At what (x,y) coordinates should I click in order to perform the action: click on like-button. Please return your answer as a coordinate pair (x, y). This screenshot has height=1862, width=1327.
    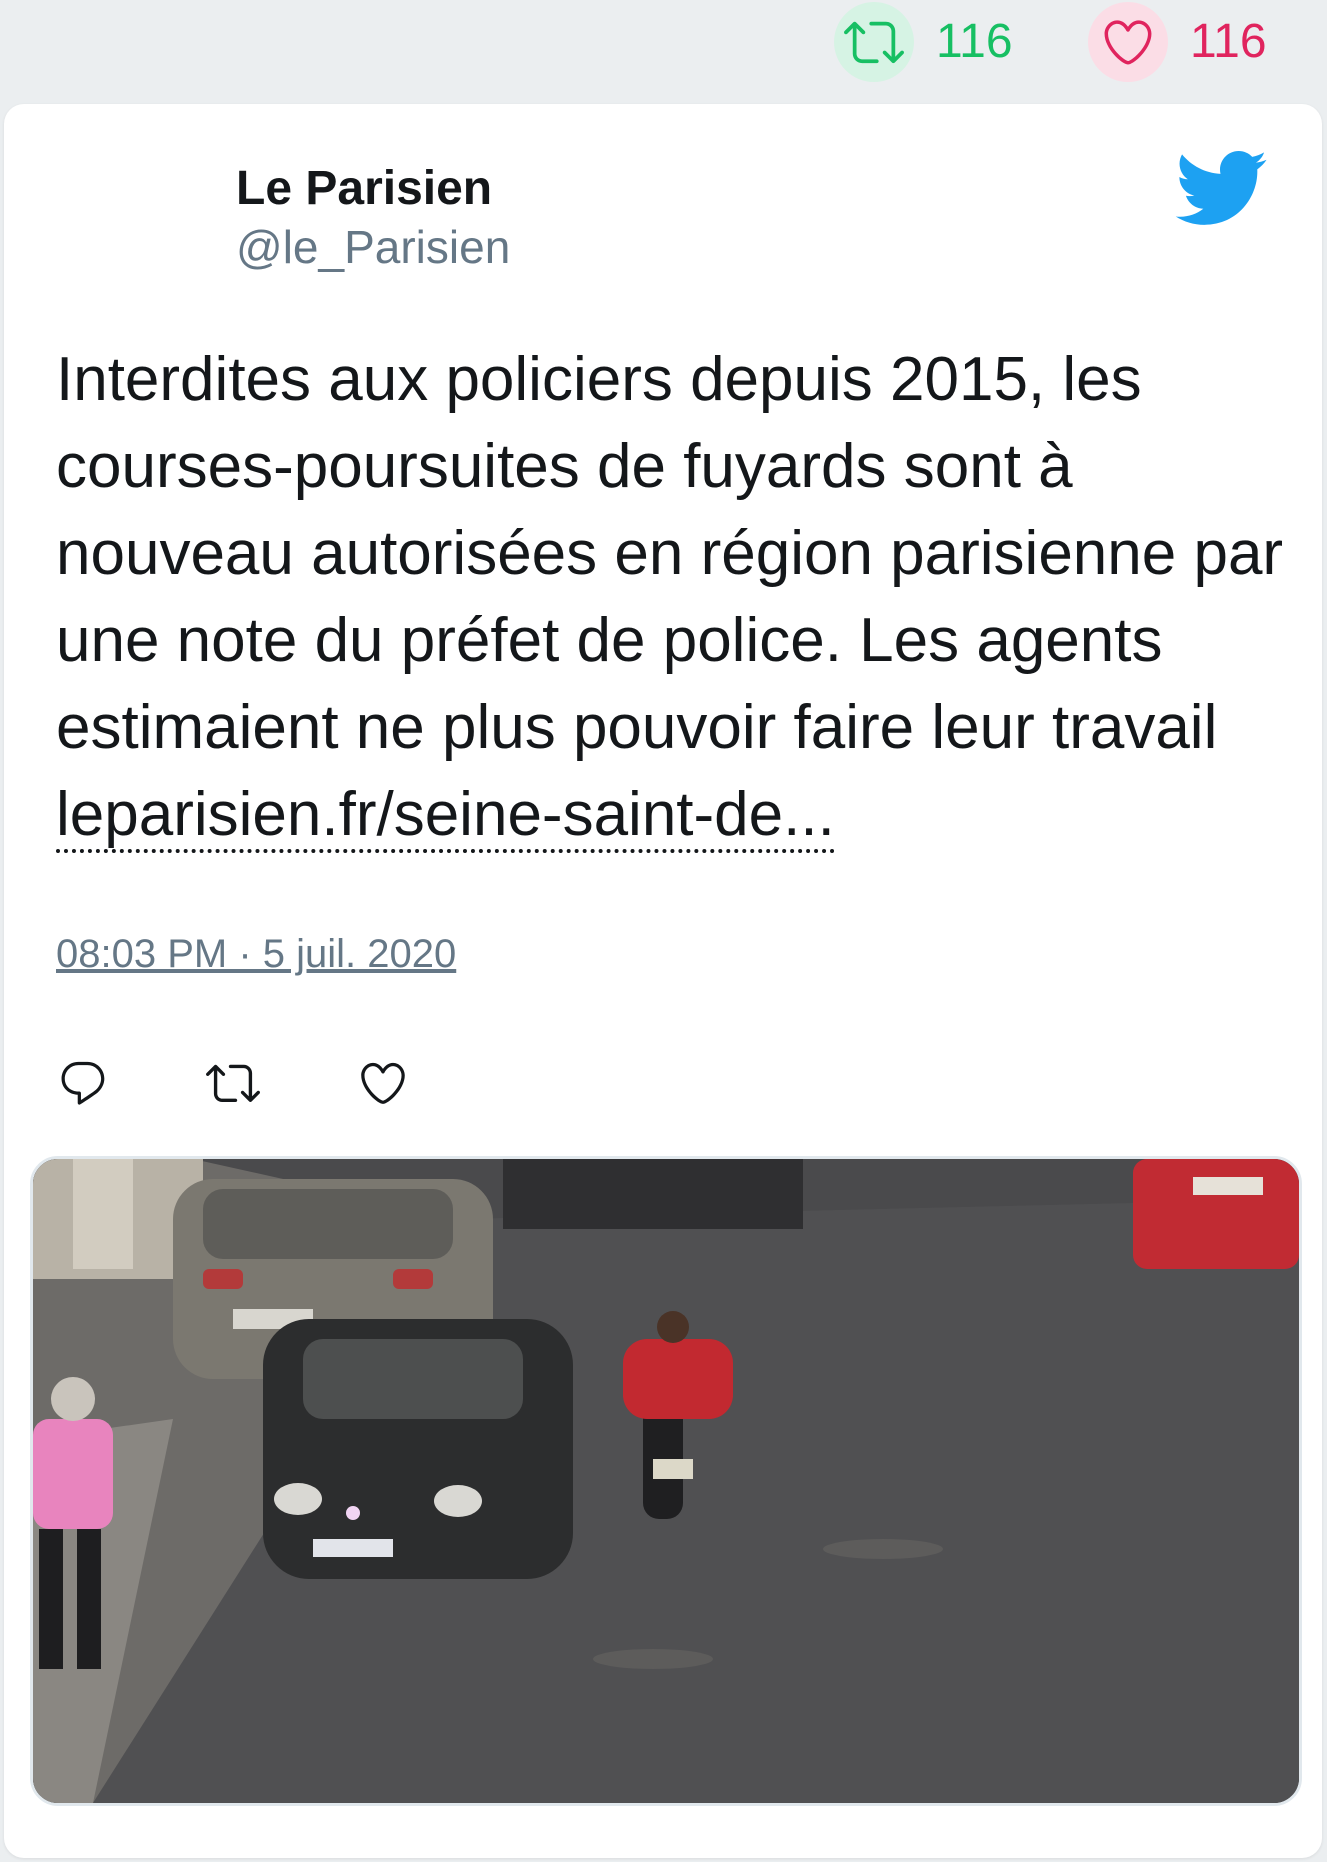
    Looking at the image, I should click on (383, 1083).